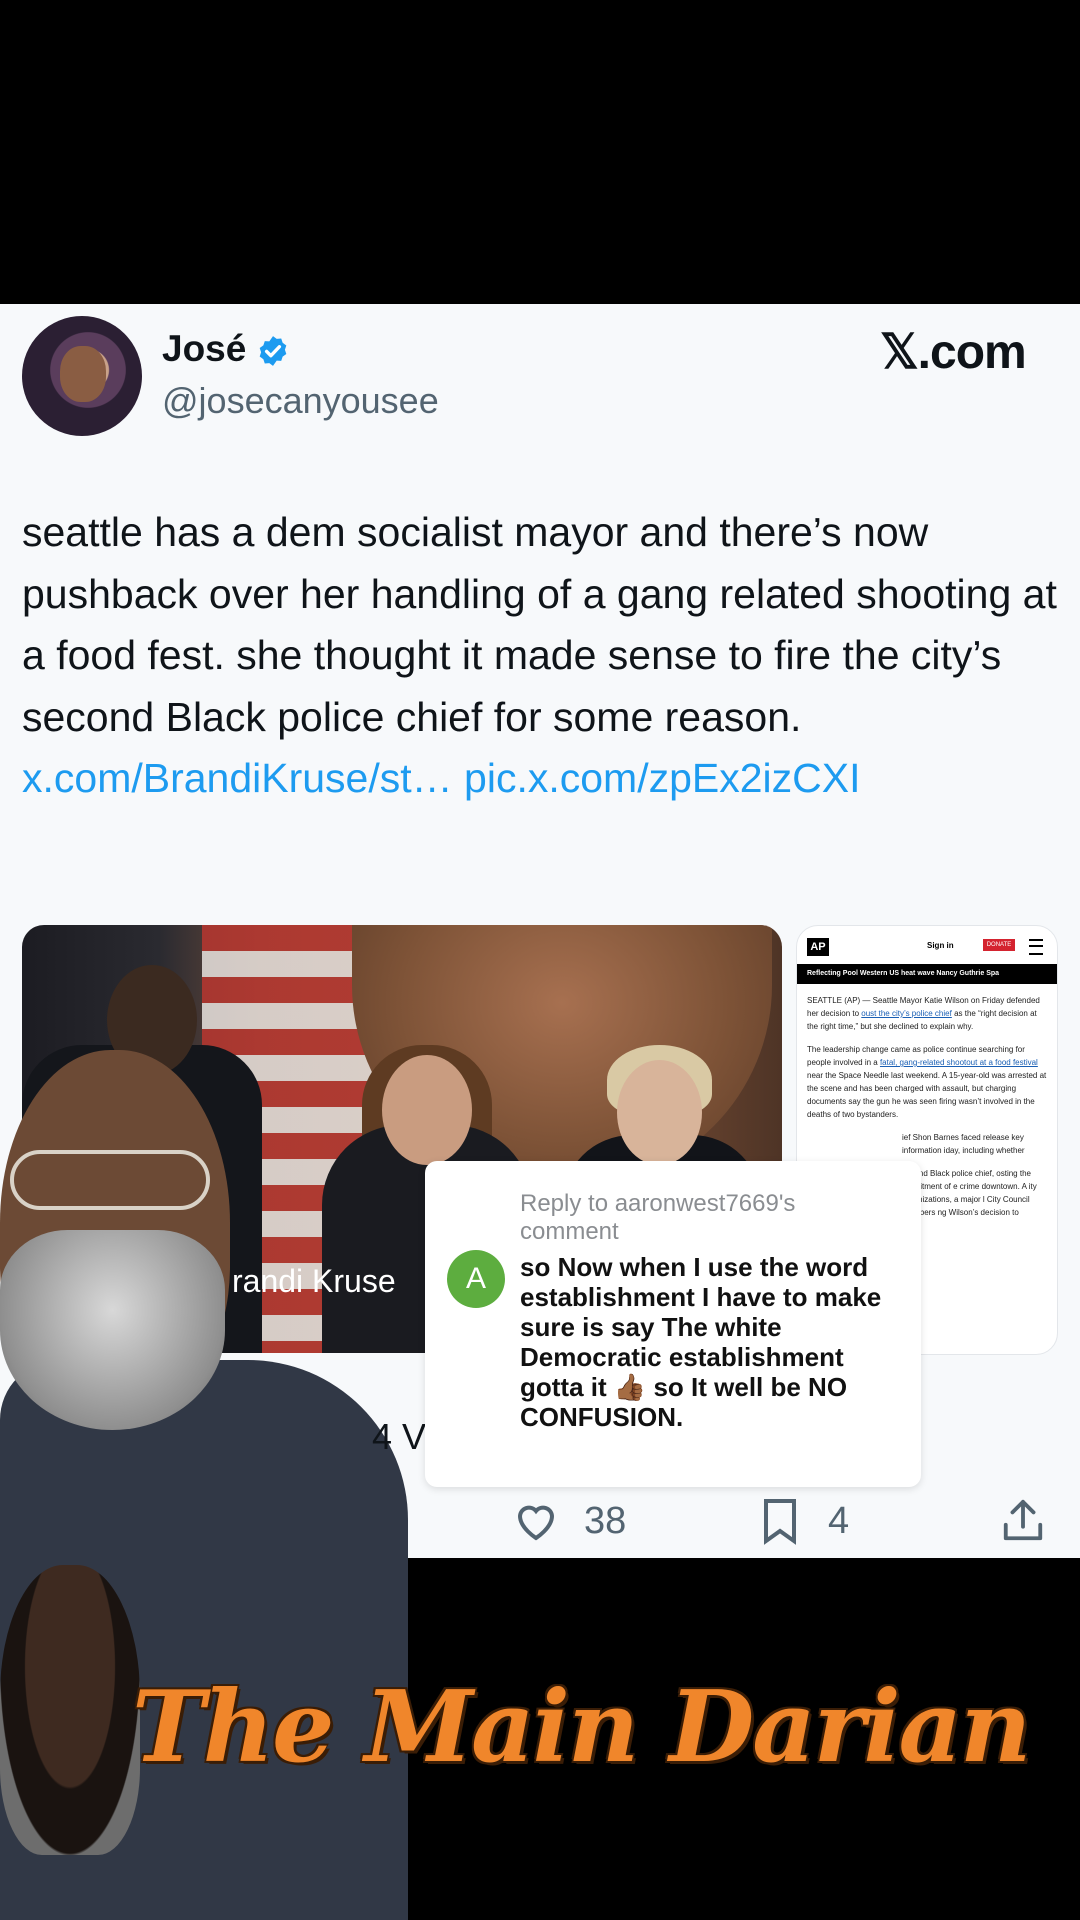 This screenshot has height=1920, width=1080. What do you see at coordinates (581, 1727) in the screenshot?
I see `brand-title: The Main Darian` at bounding box center [581, 1727].